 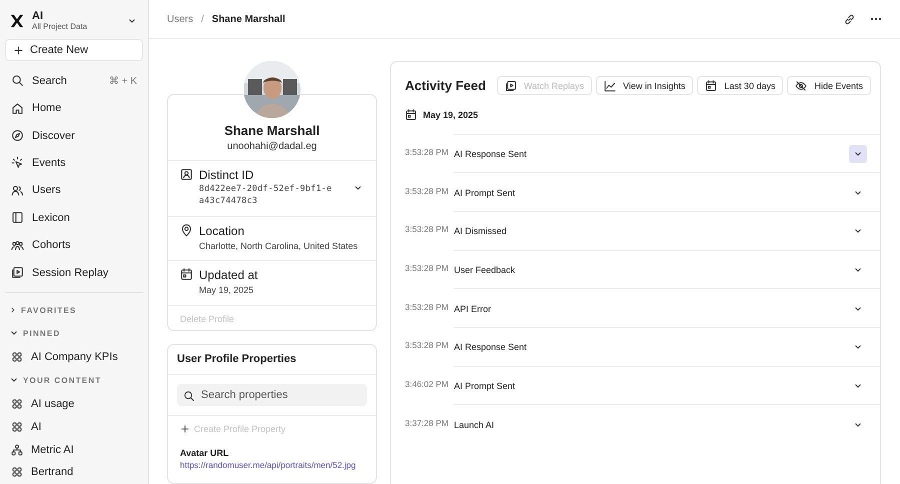 What do you see at coordinates (222, 231) in the screenshot?
I see `field-label: Location` at bounding box center [222, 231].